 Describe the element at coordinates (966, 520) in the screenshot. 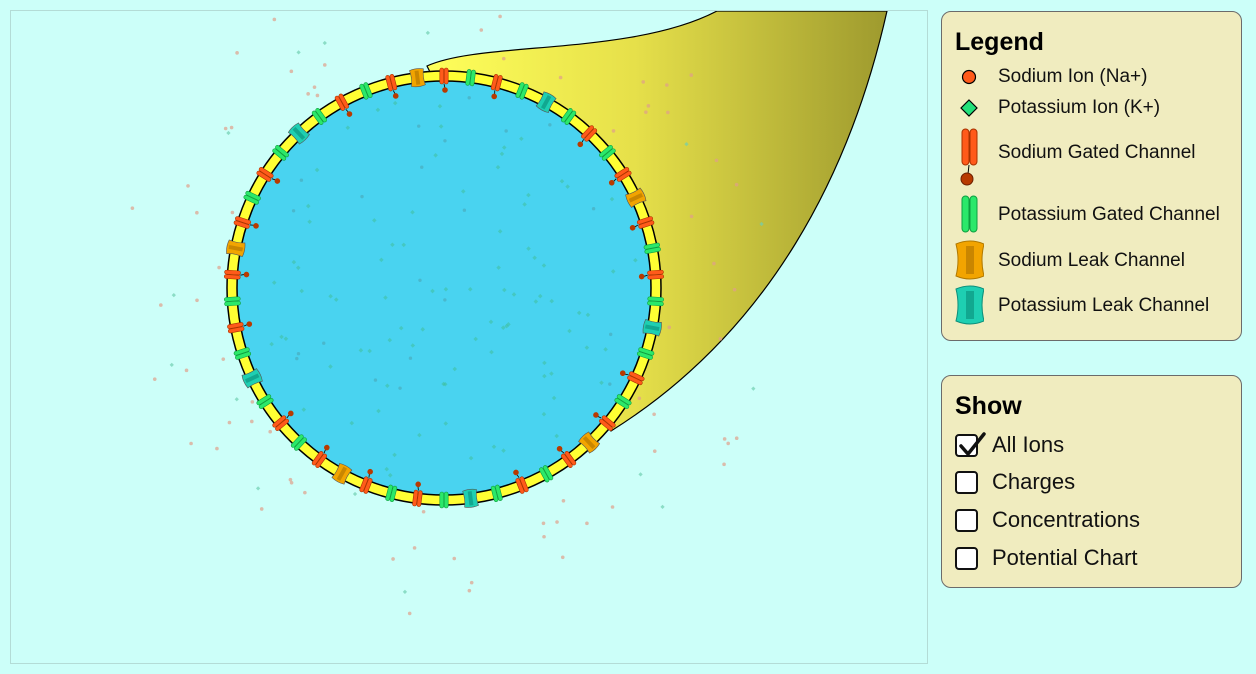

I see `concentrations-checkbox` at that location.